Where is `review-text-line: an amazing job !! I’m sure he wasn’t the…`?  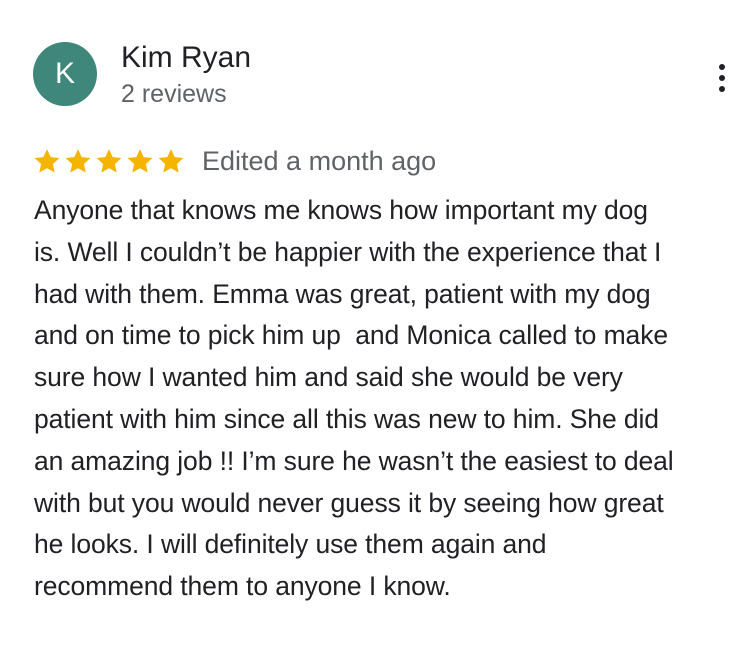
review-text-line: an amazing job !! I’m sure he wasn’t the… is located at coordinates (354, 460).